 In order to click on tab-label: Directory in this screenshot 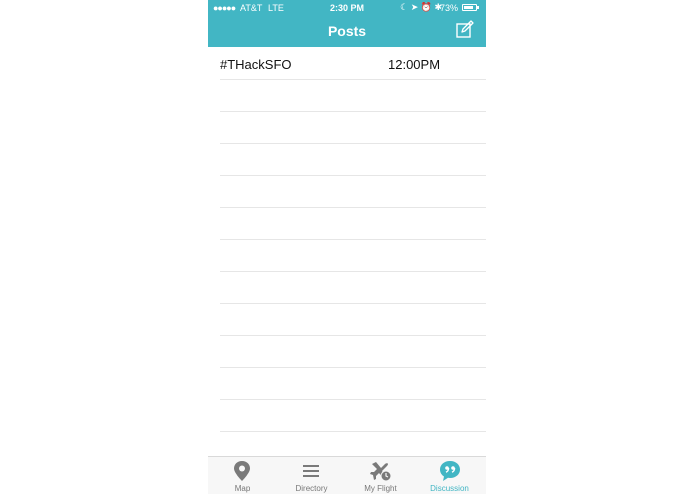, I will do `click(311, 488)`.